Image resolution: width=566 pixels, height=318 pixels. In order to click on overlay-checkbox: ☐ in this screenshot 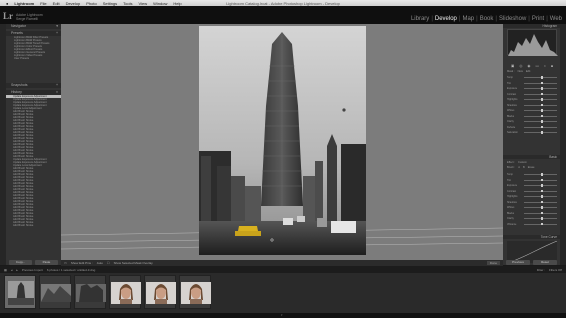, I will do `click(108, 263)`.